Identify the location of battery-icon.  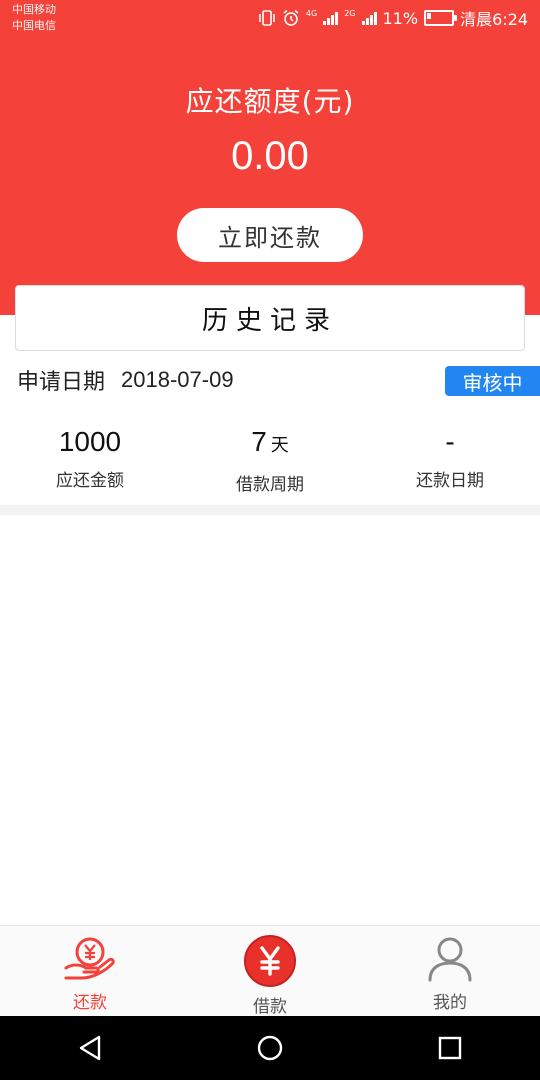
(441, 18).